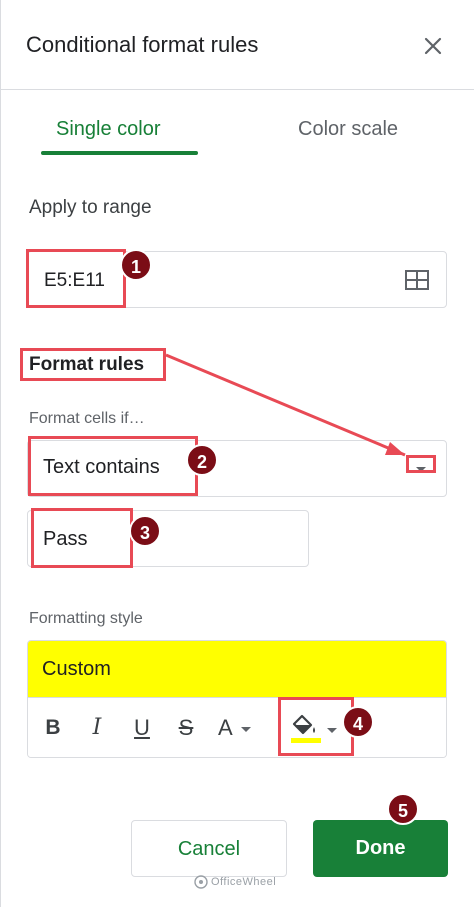  Describe the element at coordinates (433, 46) in the screenshot. I see `close-icon` at that location.